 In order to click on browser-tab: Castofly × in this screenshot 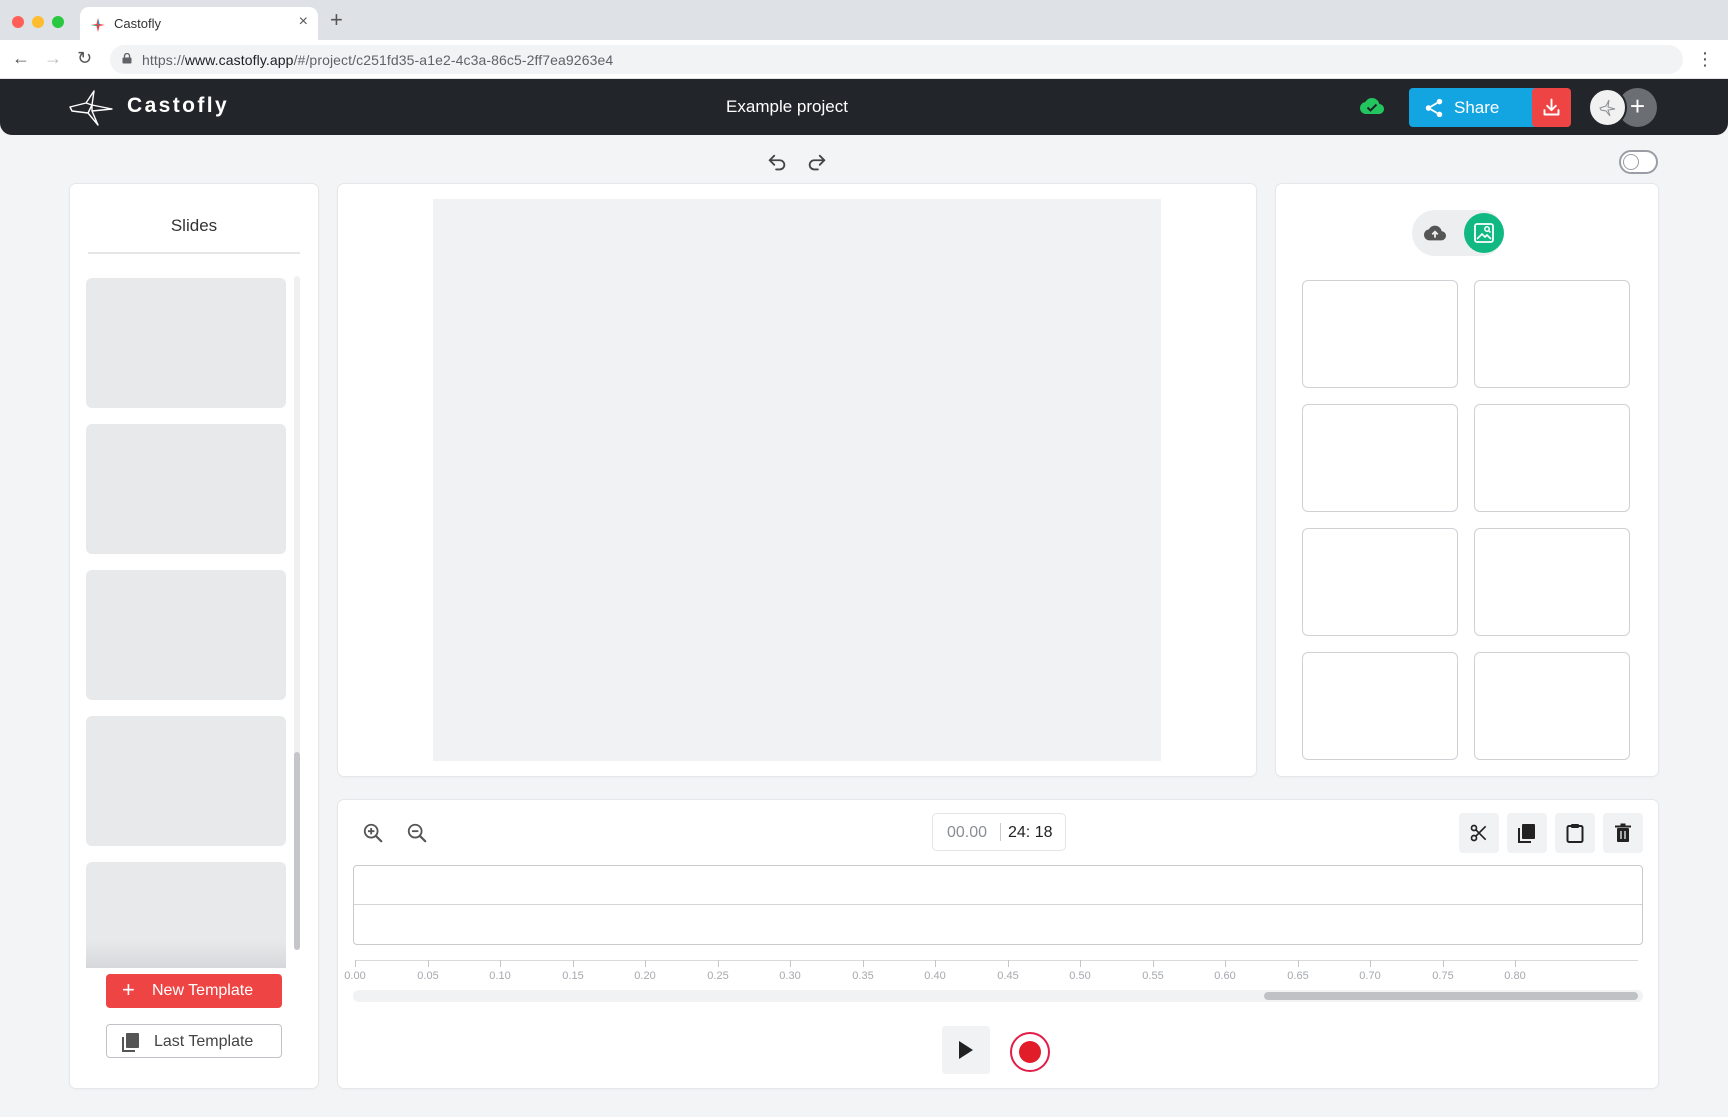, I will do `click(199, 23)`.